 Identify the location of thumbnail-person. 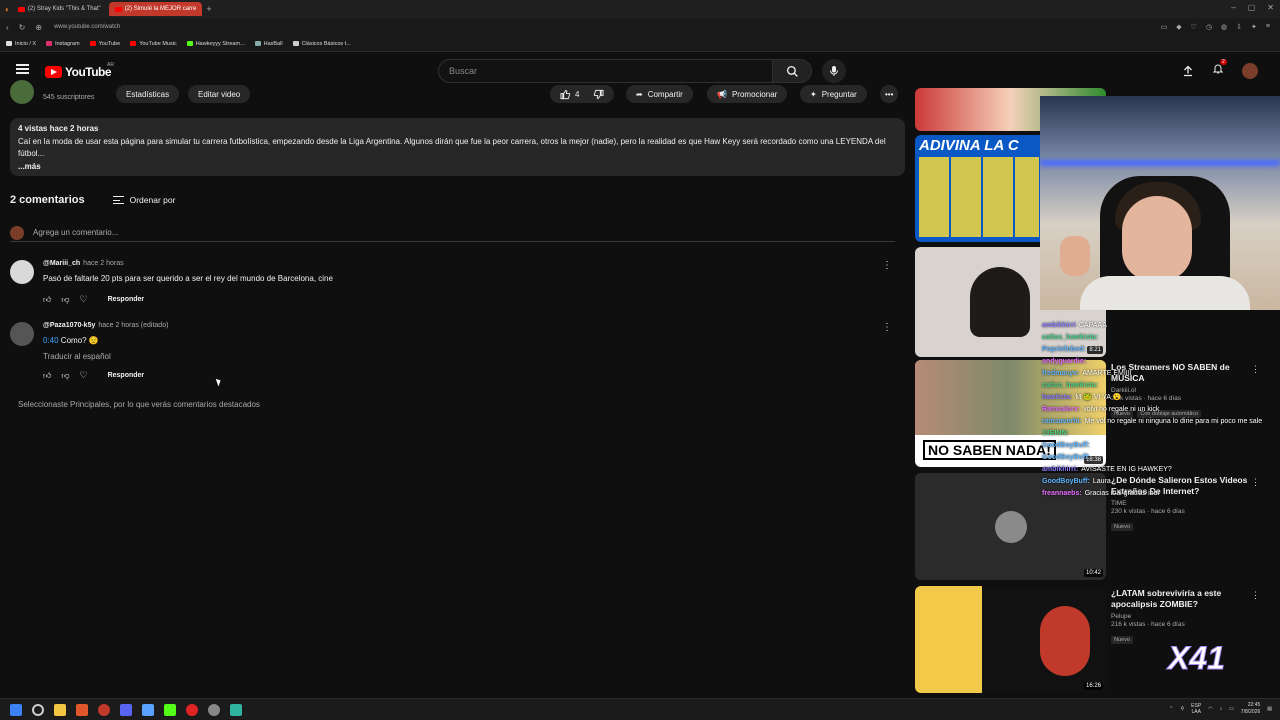
(1065, 641).